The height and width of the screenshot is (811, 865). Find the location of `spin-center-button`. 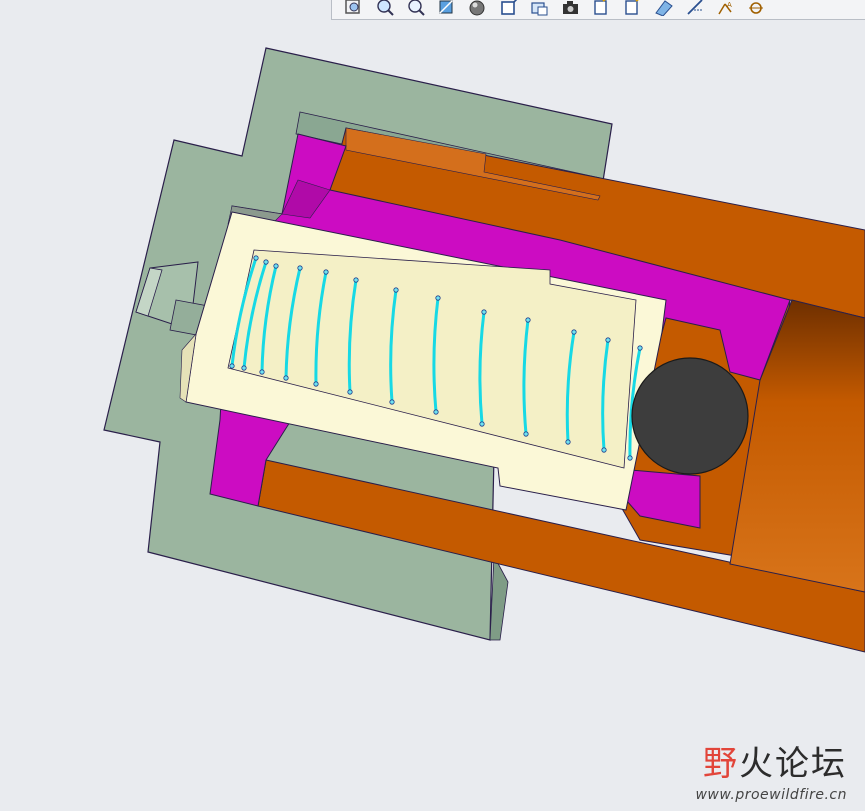

spin-center-button is located at coordinates (757, 8).